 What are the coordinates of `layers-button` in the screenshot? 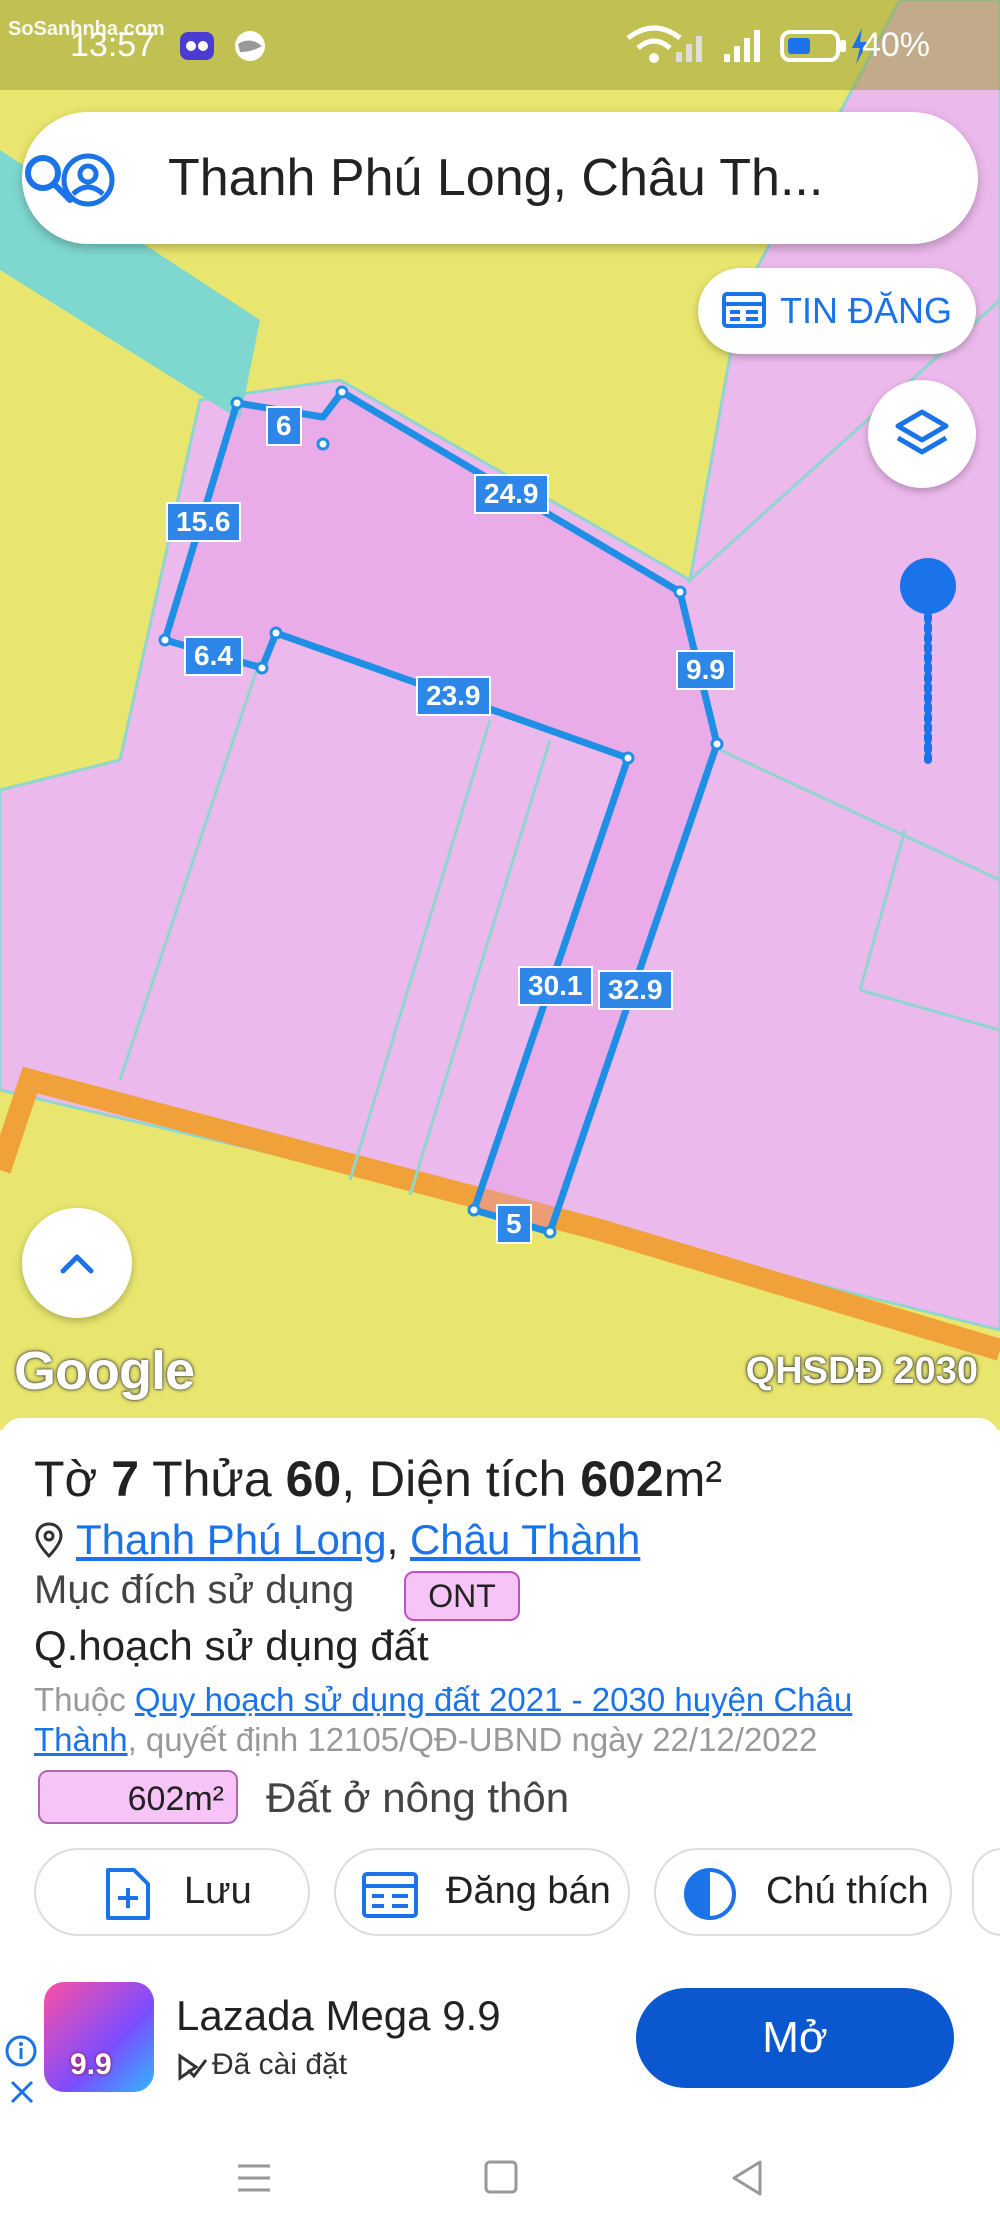 It's located at (922, 434).